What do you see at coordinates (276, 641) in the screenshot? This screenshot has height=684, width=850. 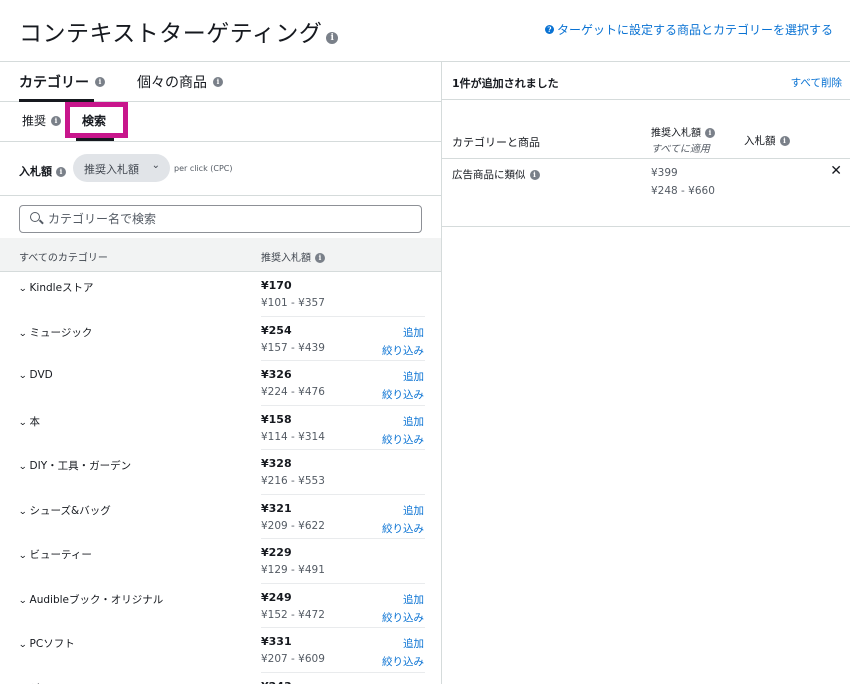 I see `category-suggested-bid: ¥331` at bounding box center [276, 641].